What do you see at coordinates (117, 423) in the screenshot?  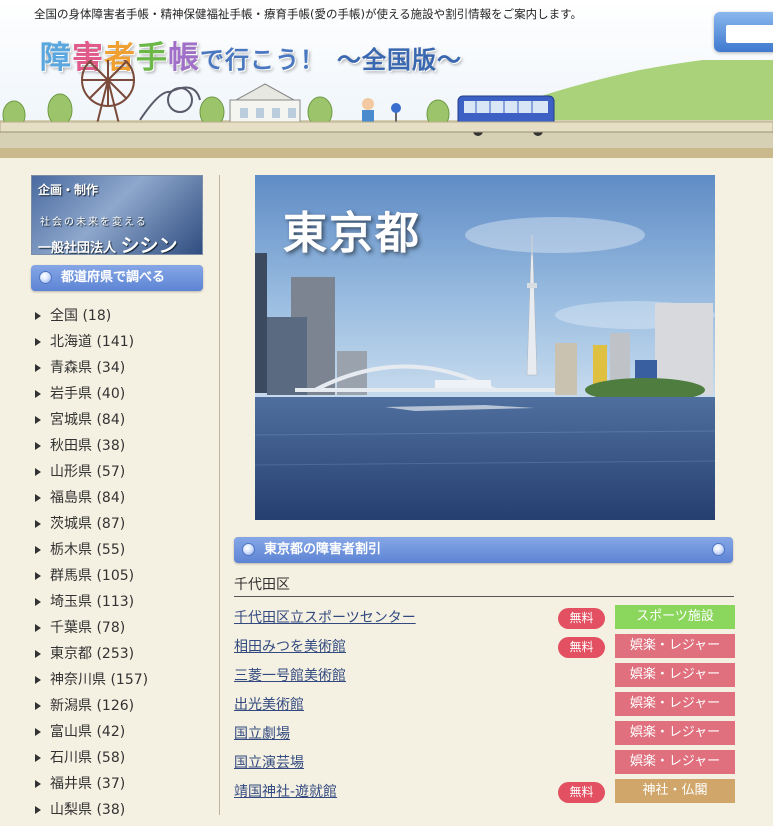 I see `prefecture-link: 宮城県 (84)` at bounding box center [117, 423].